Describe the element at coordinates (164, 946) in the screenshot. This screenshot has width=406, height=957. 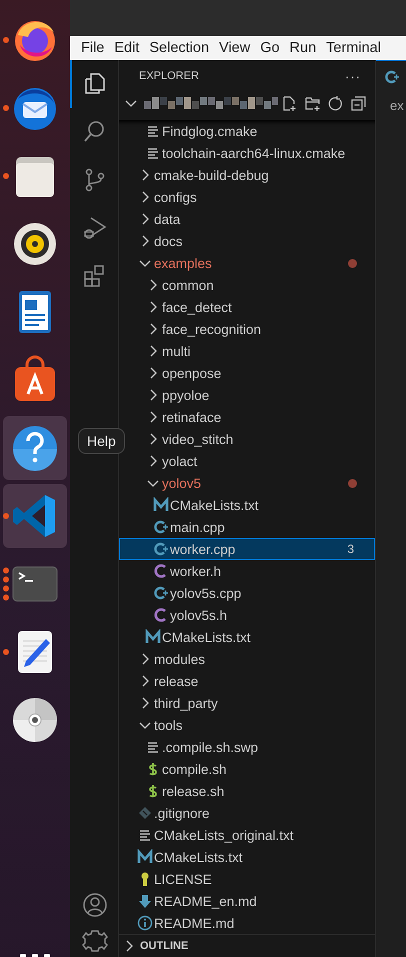
I see `section-title: OUTLINE` at that location.